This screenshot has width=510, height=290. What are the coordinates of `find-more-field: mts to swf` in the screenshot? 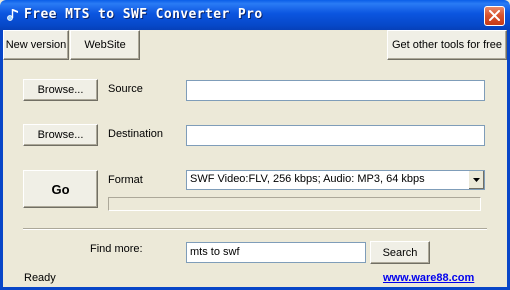 It's located at (276, 252).